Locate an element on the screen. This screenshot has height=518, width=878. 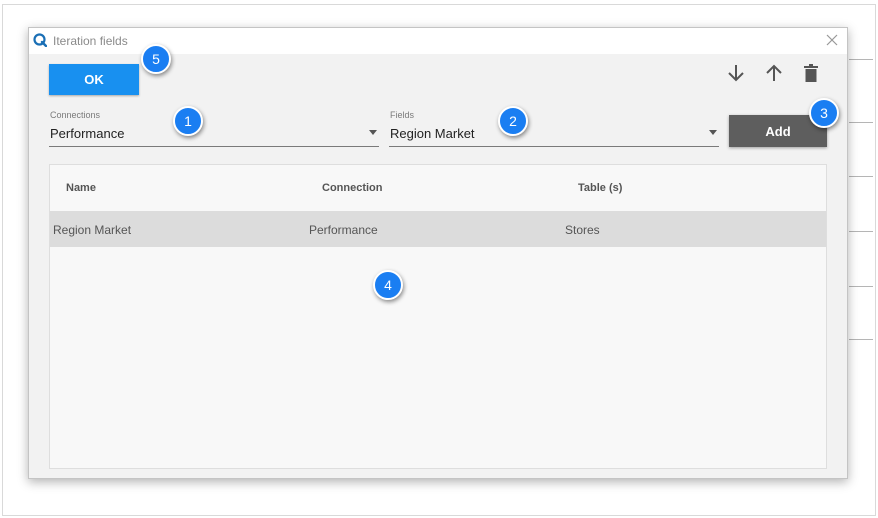
qlik-logo-icon is located at coordinates (40, 40).